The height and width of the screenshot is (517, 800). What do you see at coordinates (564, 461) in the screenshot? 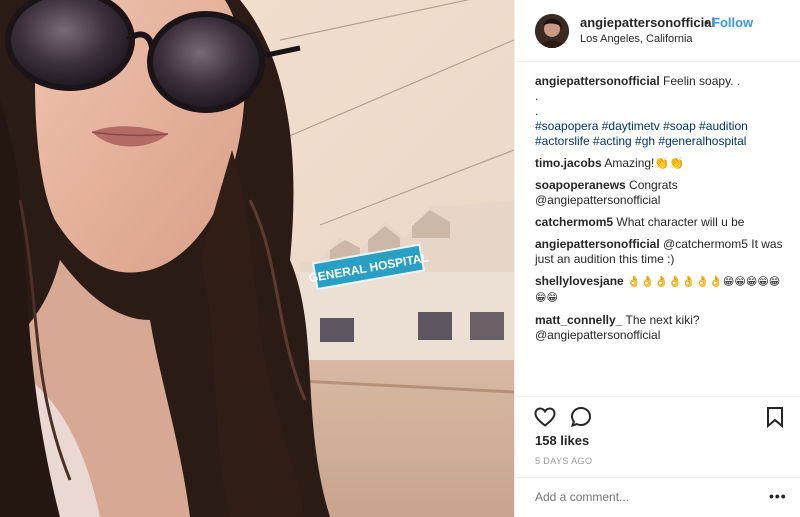
I see `post-timestamp: 5 DAYS AGO` at bounding box center [564, 461].